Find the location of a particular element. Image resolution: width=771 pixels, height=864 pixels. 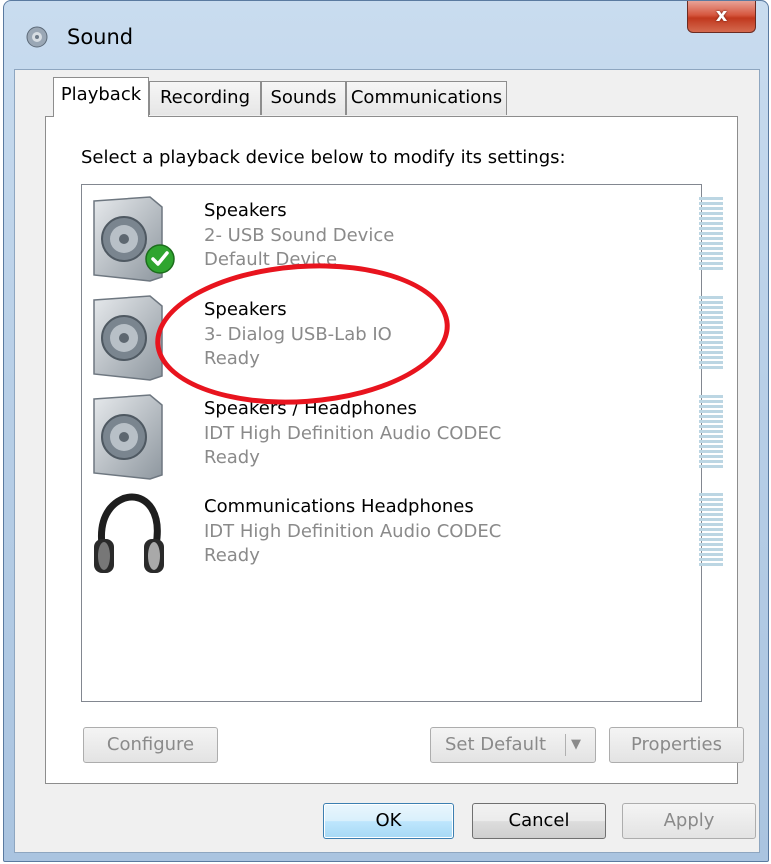

chevron-down-icon: ▼ is located at coordinates (576, 745).